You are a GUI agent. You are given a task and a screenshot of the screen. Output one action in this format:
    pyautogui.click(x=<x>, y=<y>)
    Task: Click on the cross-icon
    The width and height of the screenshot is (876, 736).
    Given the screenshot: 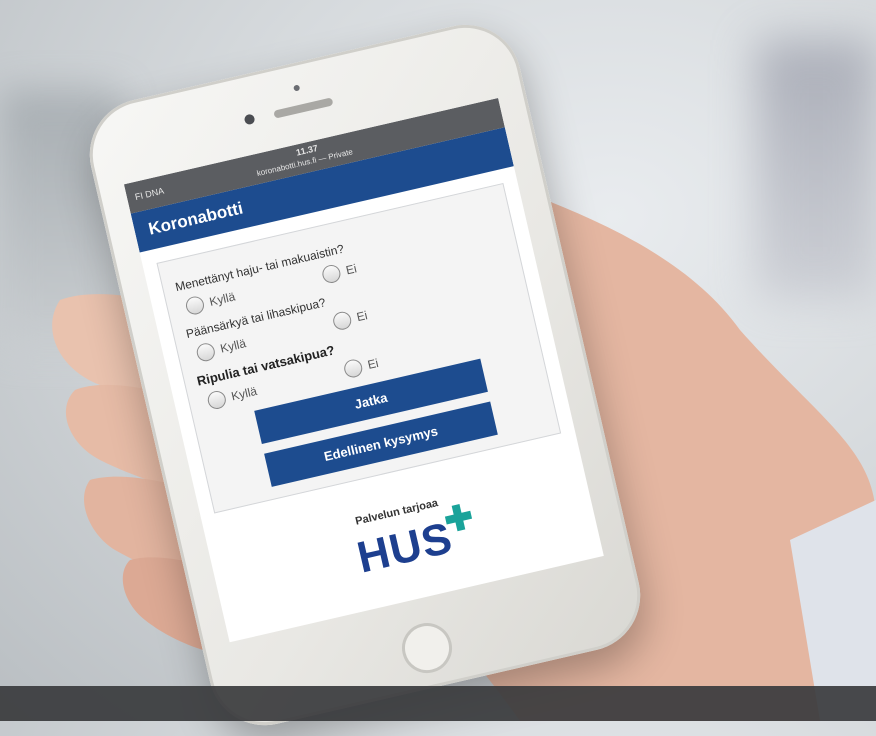 What is the action you would take?
    pyautogui.click(x=458, y=517)
    